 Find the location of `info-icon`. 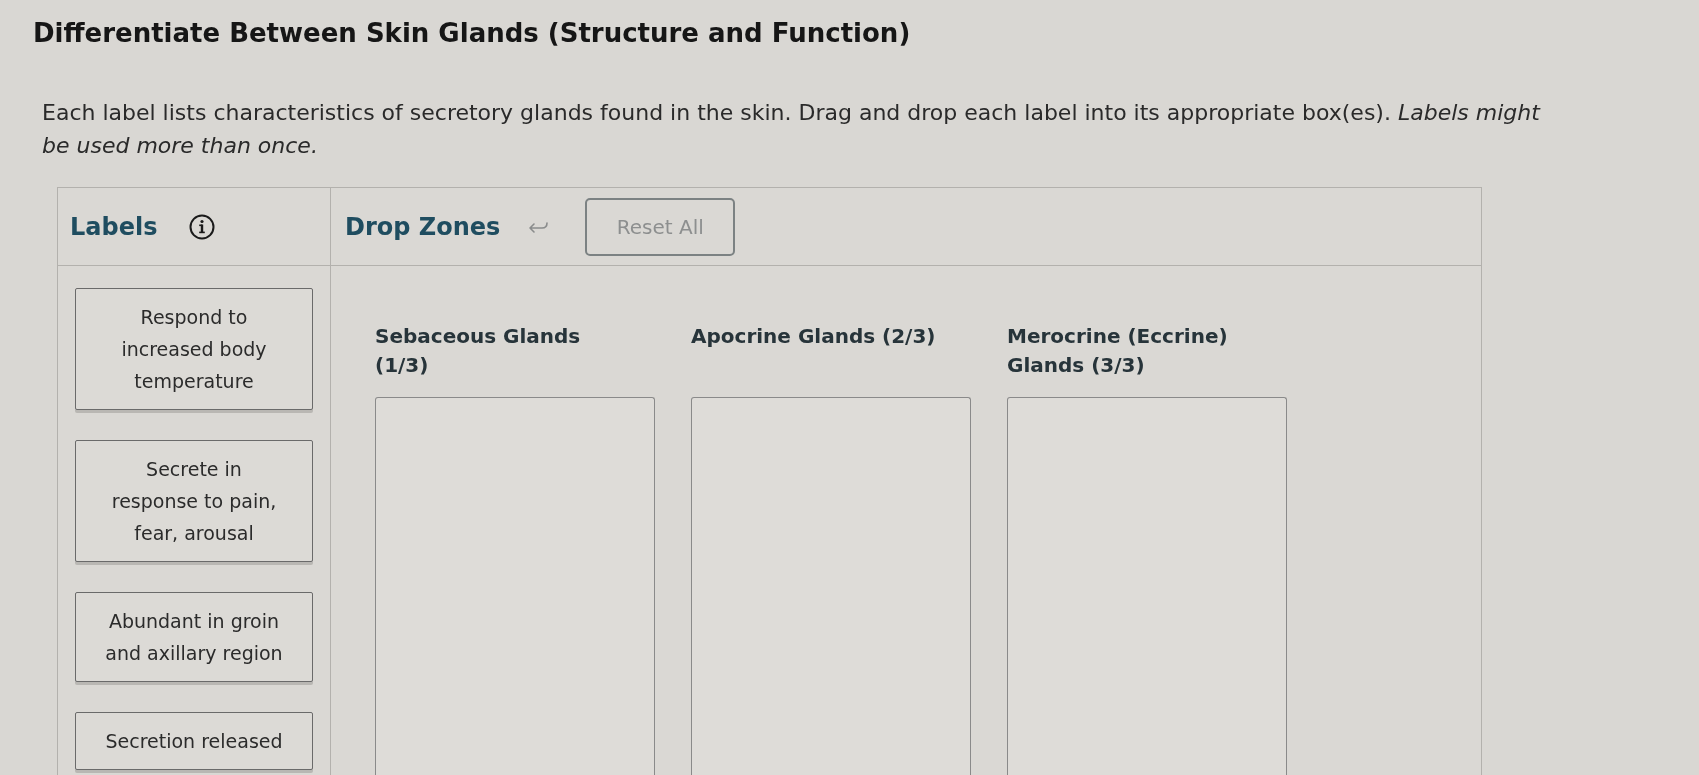

info-icon is located at coordinates (202, 226).